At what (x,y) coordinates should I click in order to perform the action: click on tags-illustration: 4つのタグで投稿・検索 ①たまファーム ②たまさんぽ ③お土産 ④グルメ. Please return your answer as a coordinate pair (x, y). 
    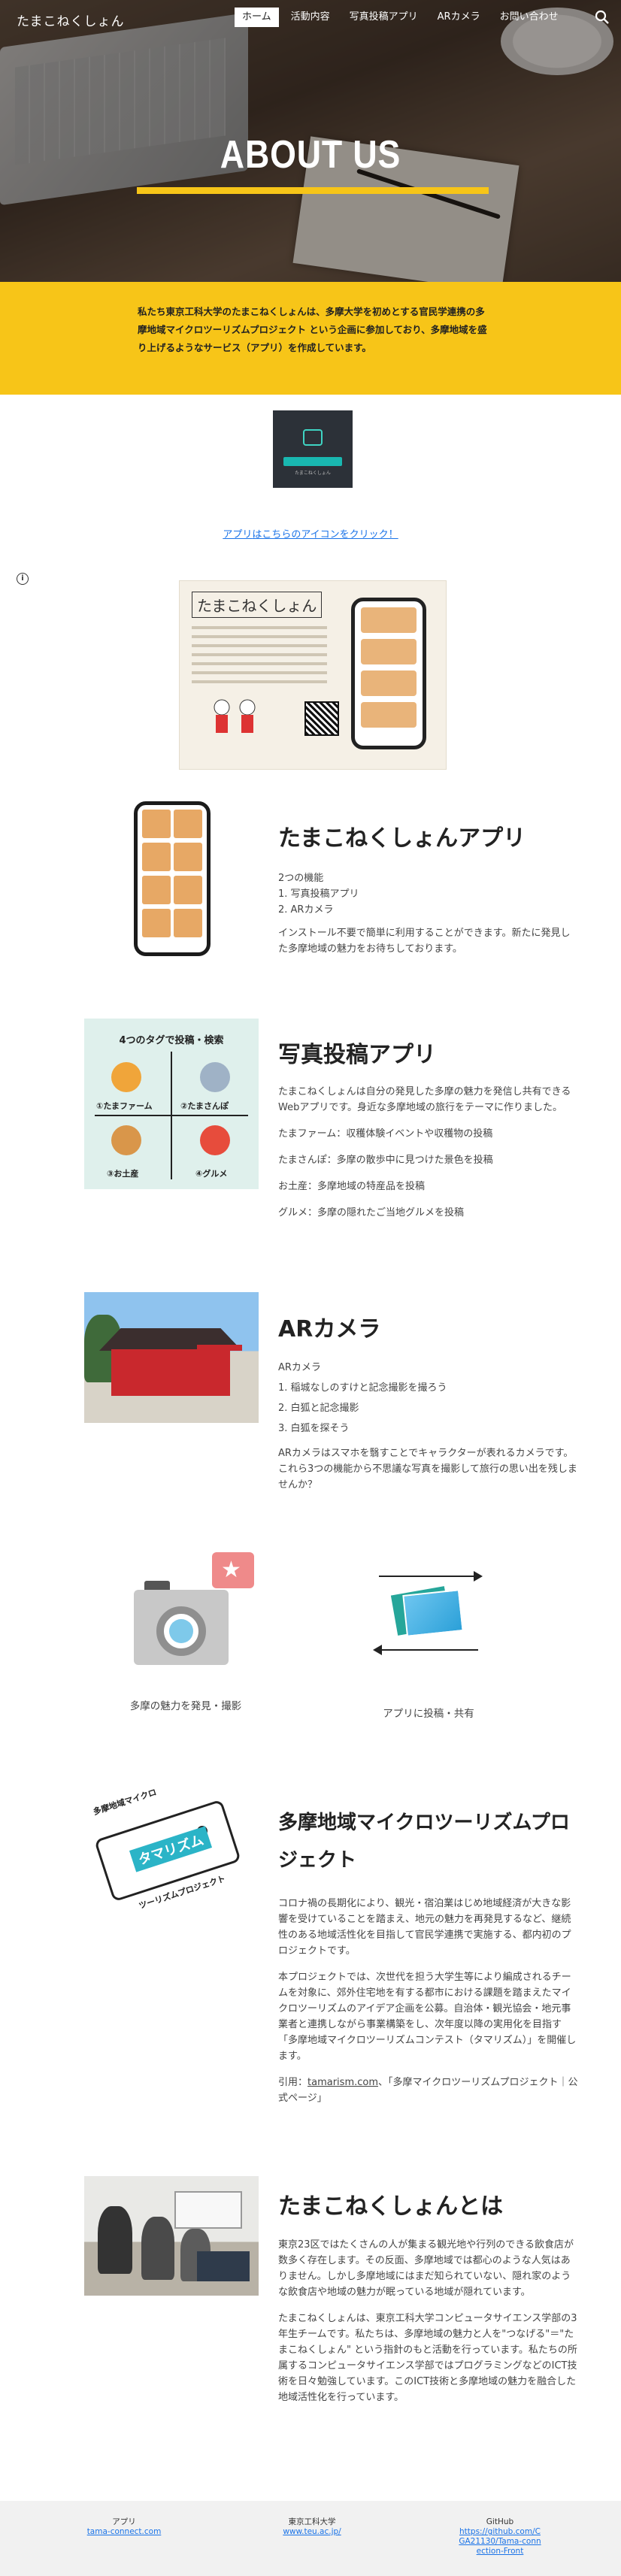
    Looking at the image, I should click on (171, 1104).